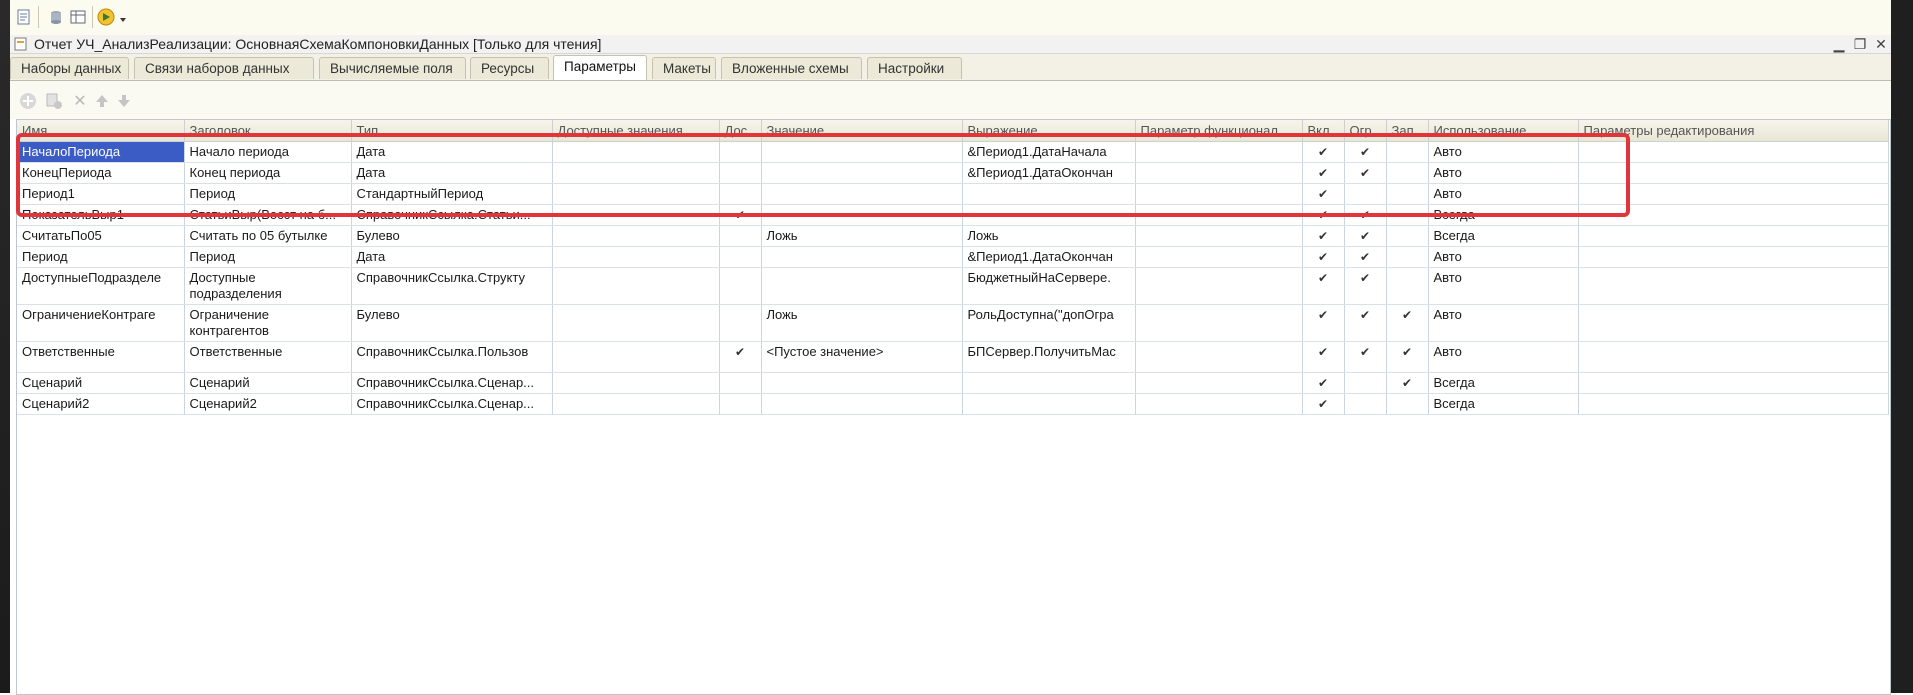  What do you see at coordinates (124, 101) in the screenshot?
I see `move-down-icon` at bounding box center [124, 101].